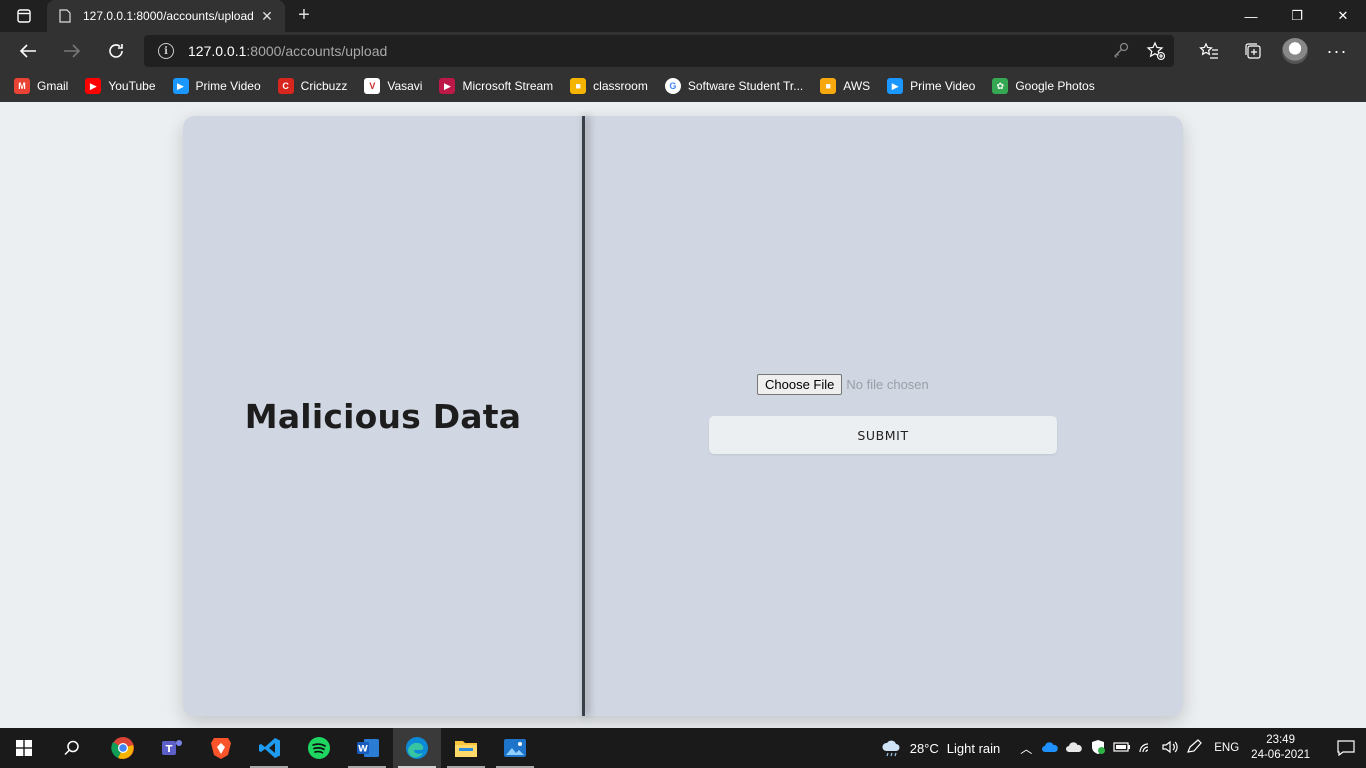 This screenshot has width=1366, height=768. Describe the element at coordinates (24, 748) in the screenshot. I see `windows-start-icon` at that location.